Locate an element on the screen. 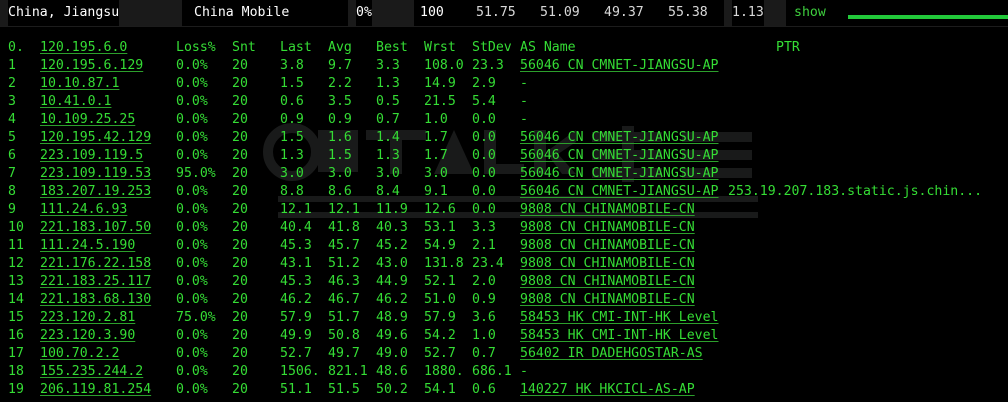 Image resolution: width=1008 pixels, height=402 pixels. hop-host: 120.195.6.129 is located at coordinates (91, 66).